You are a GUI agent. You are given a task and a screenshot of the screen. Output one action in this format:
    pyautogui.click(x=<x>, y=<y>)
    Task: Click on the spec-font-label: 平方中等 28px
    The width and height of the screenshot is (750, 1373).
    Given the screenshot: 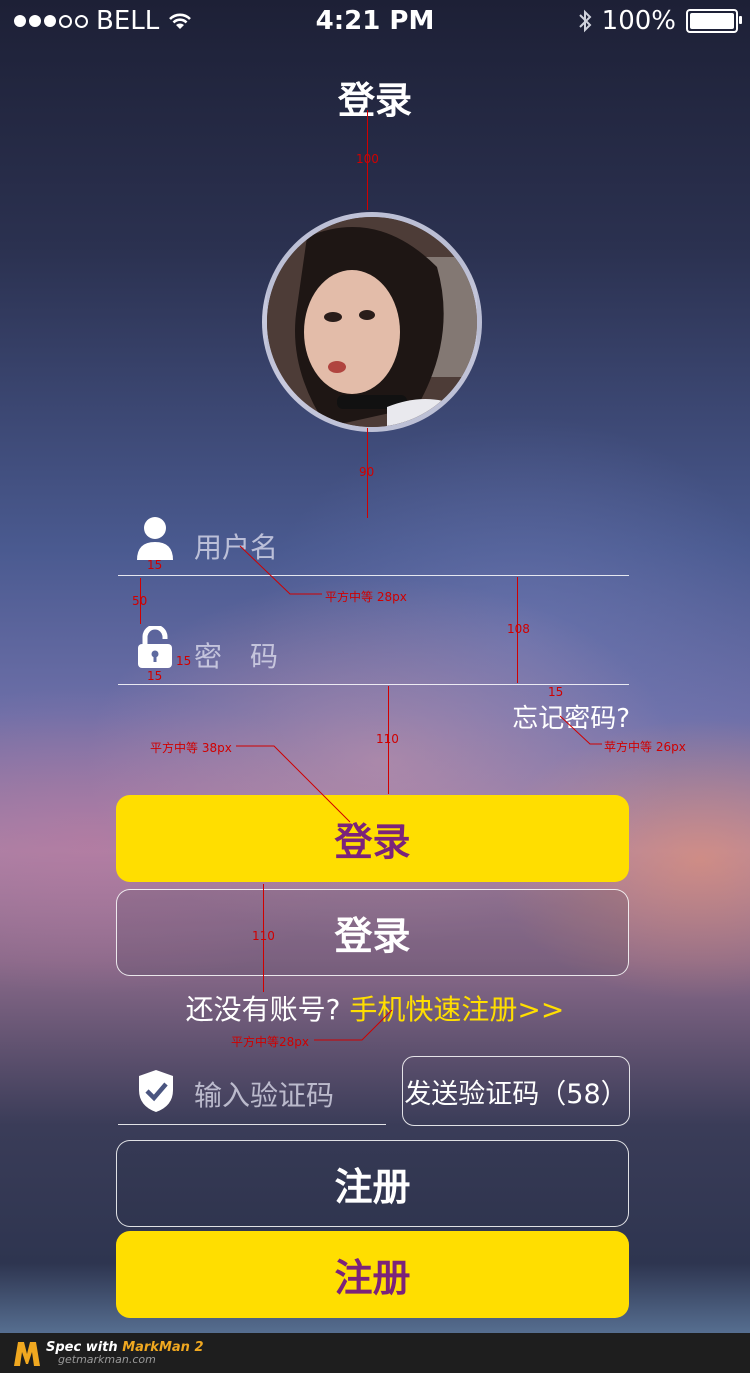 What is the action you would take?
    pyautogui.click(x=366, y=597)
    